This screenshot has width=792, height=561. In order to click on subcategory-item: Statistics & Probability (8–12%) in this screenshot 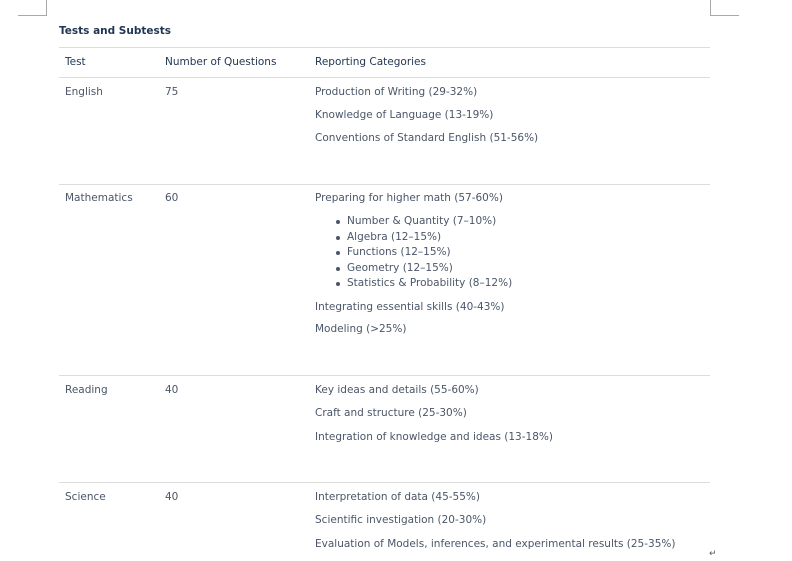, I will do `click(430, 283)`.